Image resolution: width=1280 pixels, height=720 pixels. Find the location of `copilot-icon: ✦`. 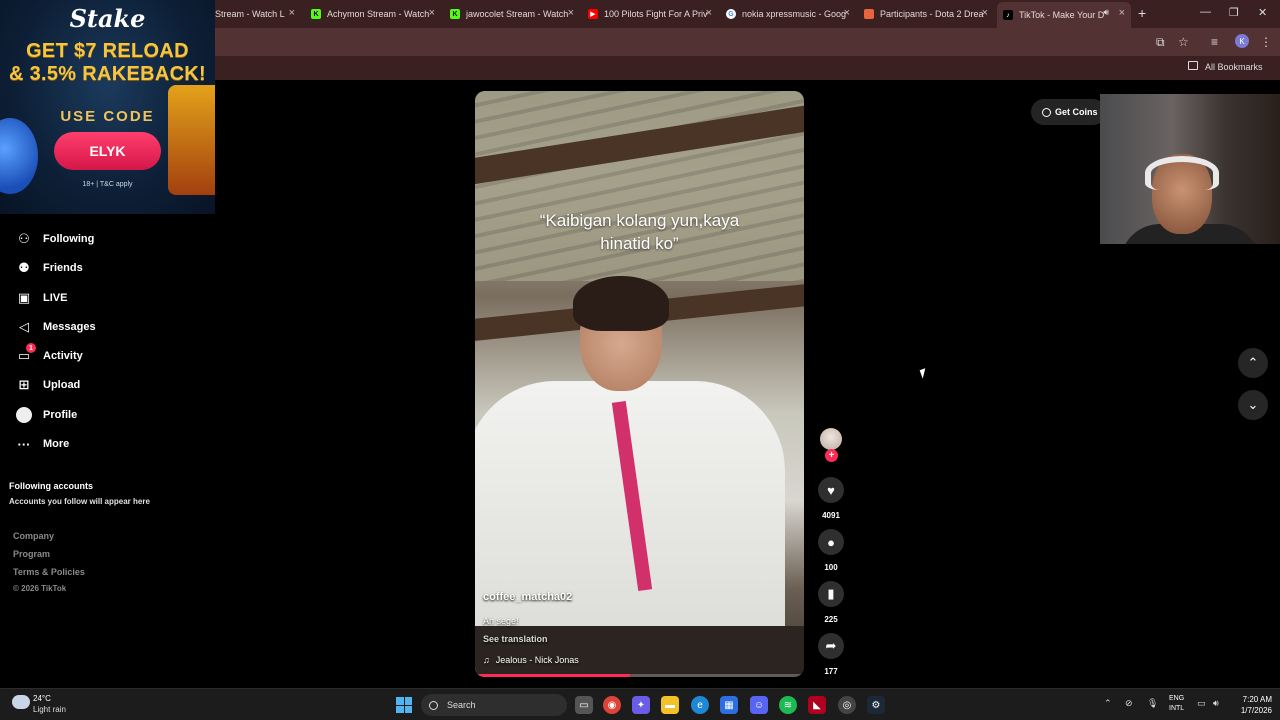

copilot-icon: ✦ is located at coordinates (641, 705).